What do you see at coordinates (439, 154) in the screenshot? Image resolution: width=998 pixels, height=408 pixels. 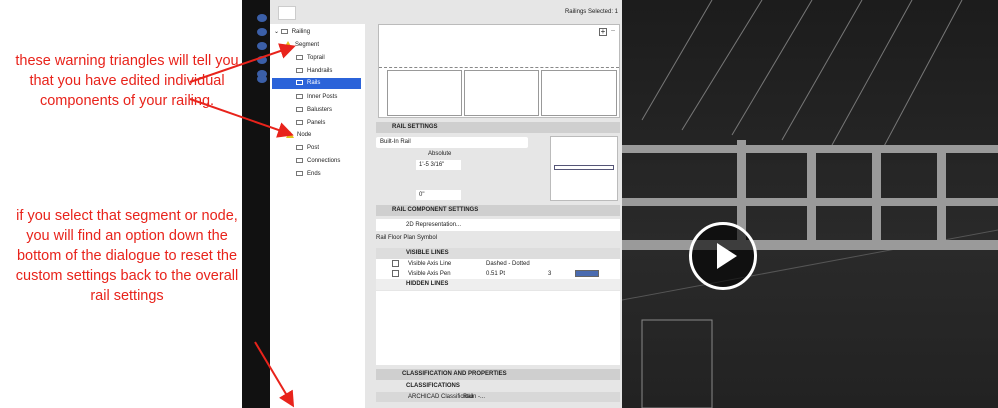 I see `height-mode-select: Absolute` at bounding box center [439, 154].